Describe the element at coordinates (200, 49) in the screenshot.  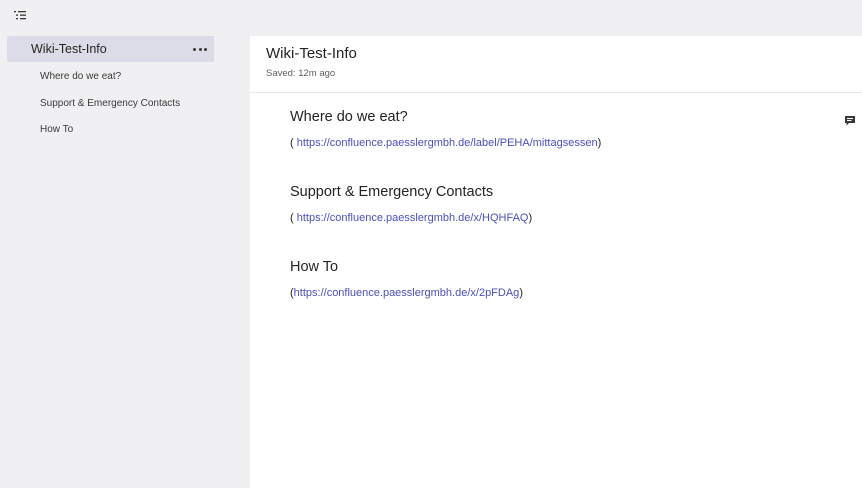
I see `ellipsis-icon` at that location.